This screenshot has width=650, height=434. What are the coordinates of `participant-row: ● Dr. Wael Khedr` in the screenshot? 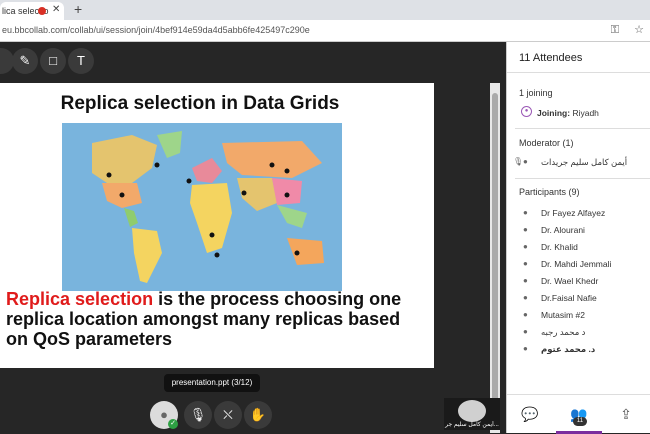 It's located at (578, 282).